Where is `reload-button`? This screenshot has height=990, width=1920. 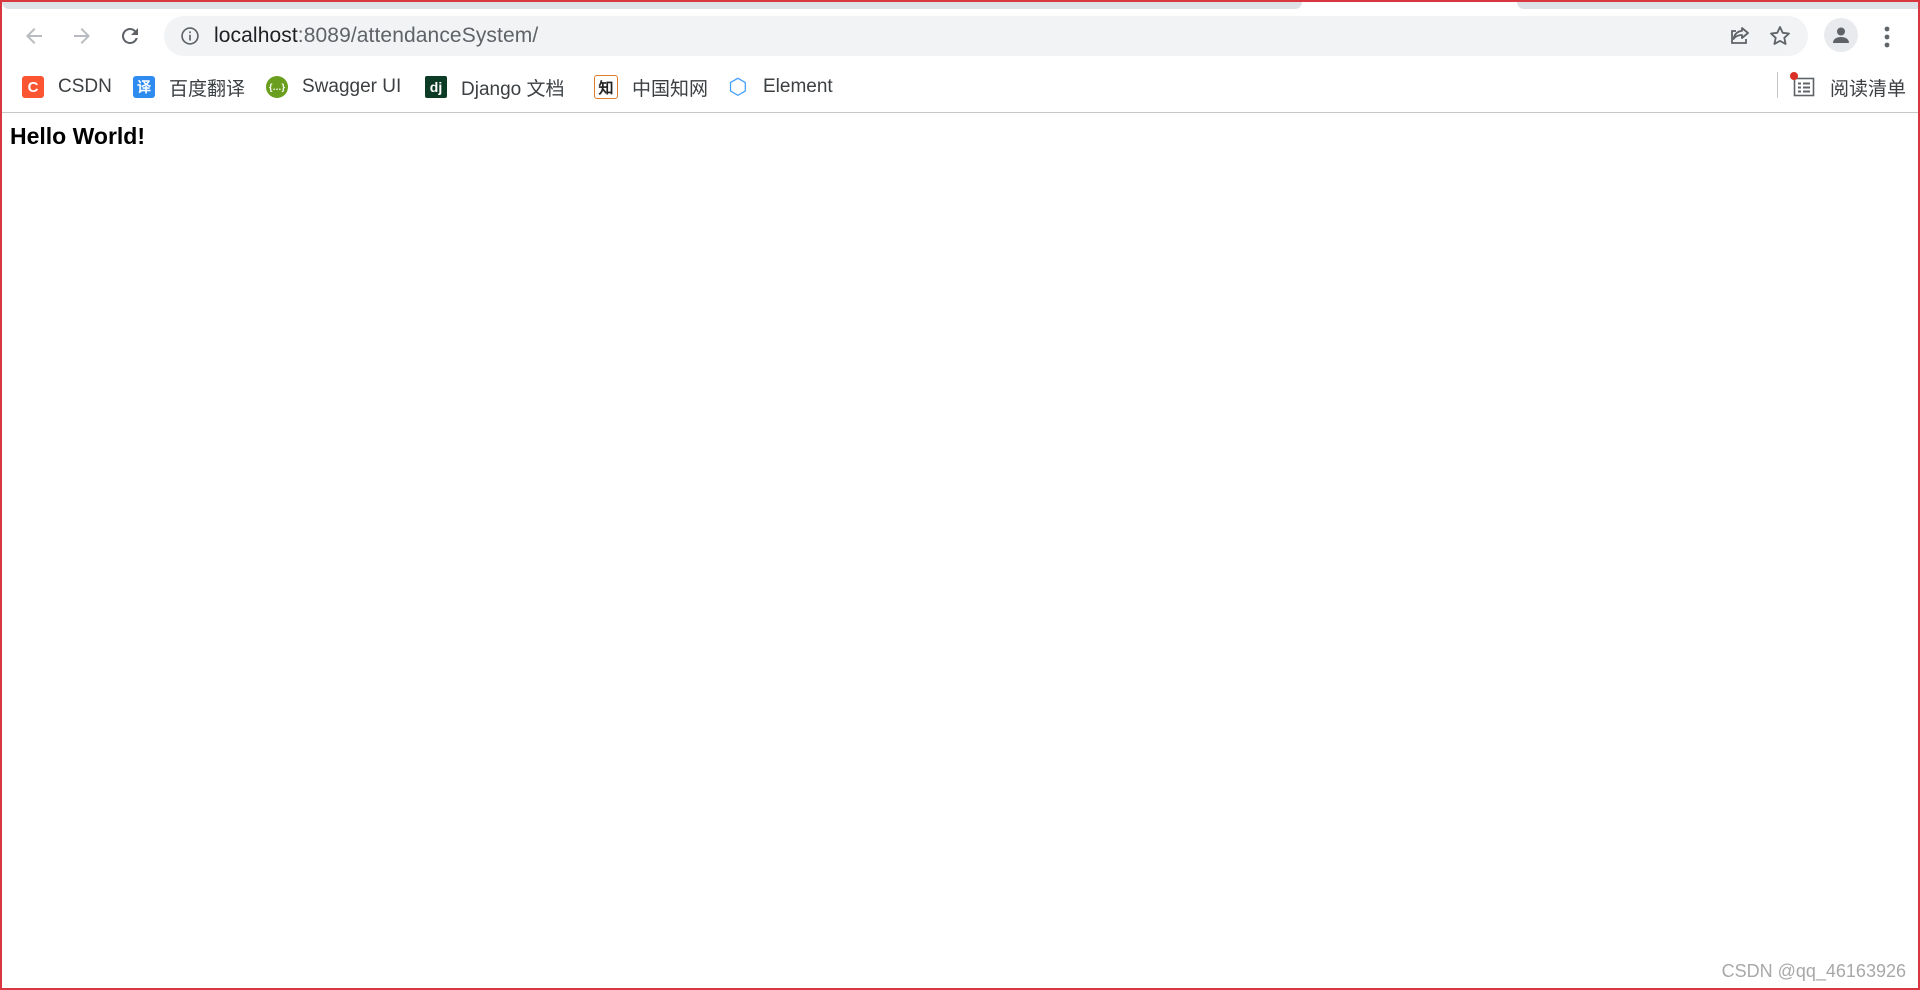 reload-button is located at coordinates (130, 36).